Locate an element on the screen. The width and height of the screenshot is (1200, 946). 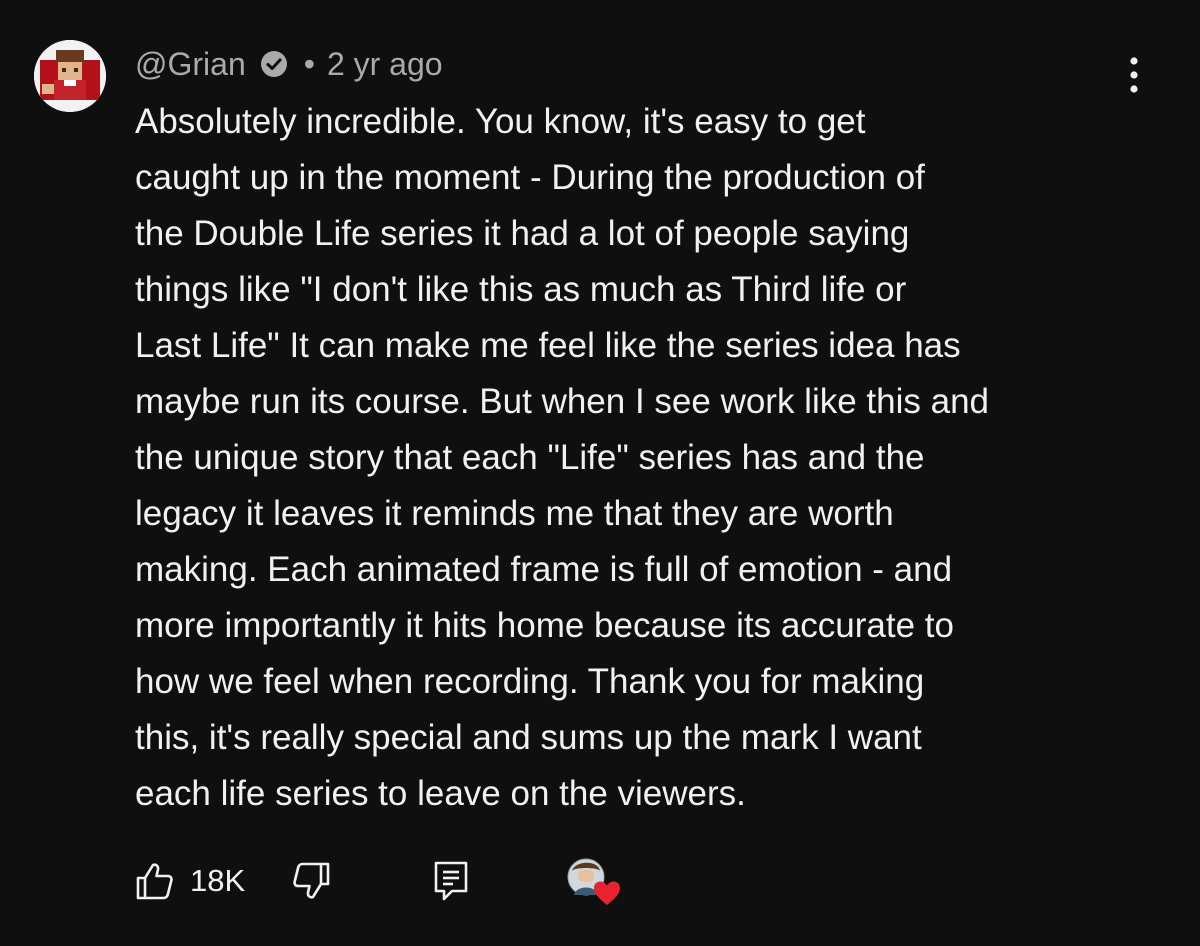
dislike-button is located at coordinates (311, 881).